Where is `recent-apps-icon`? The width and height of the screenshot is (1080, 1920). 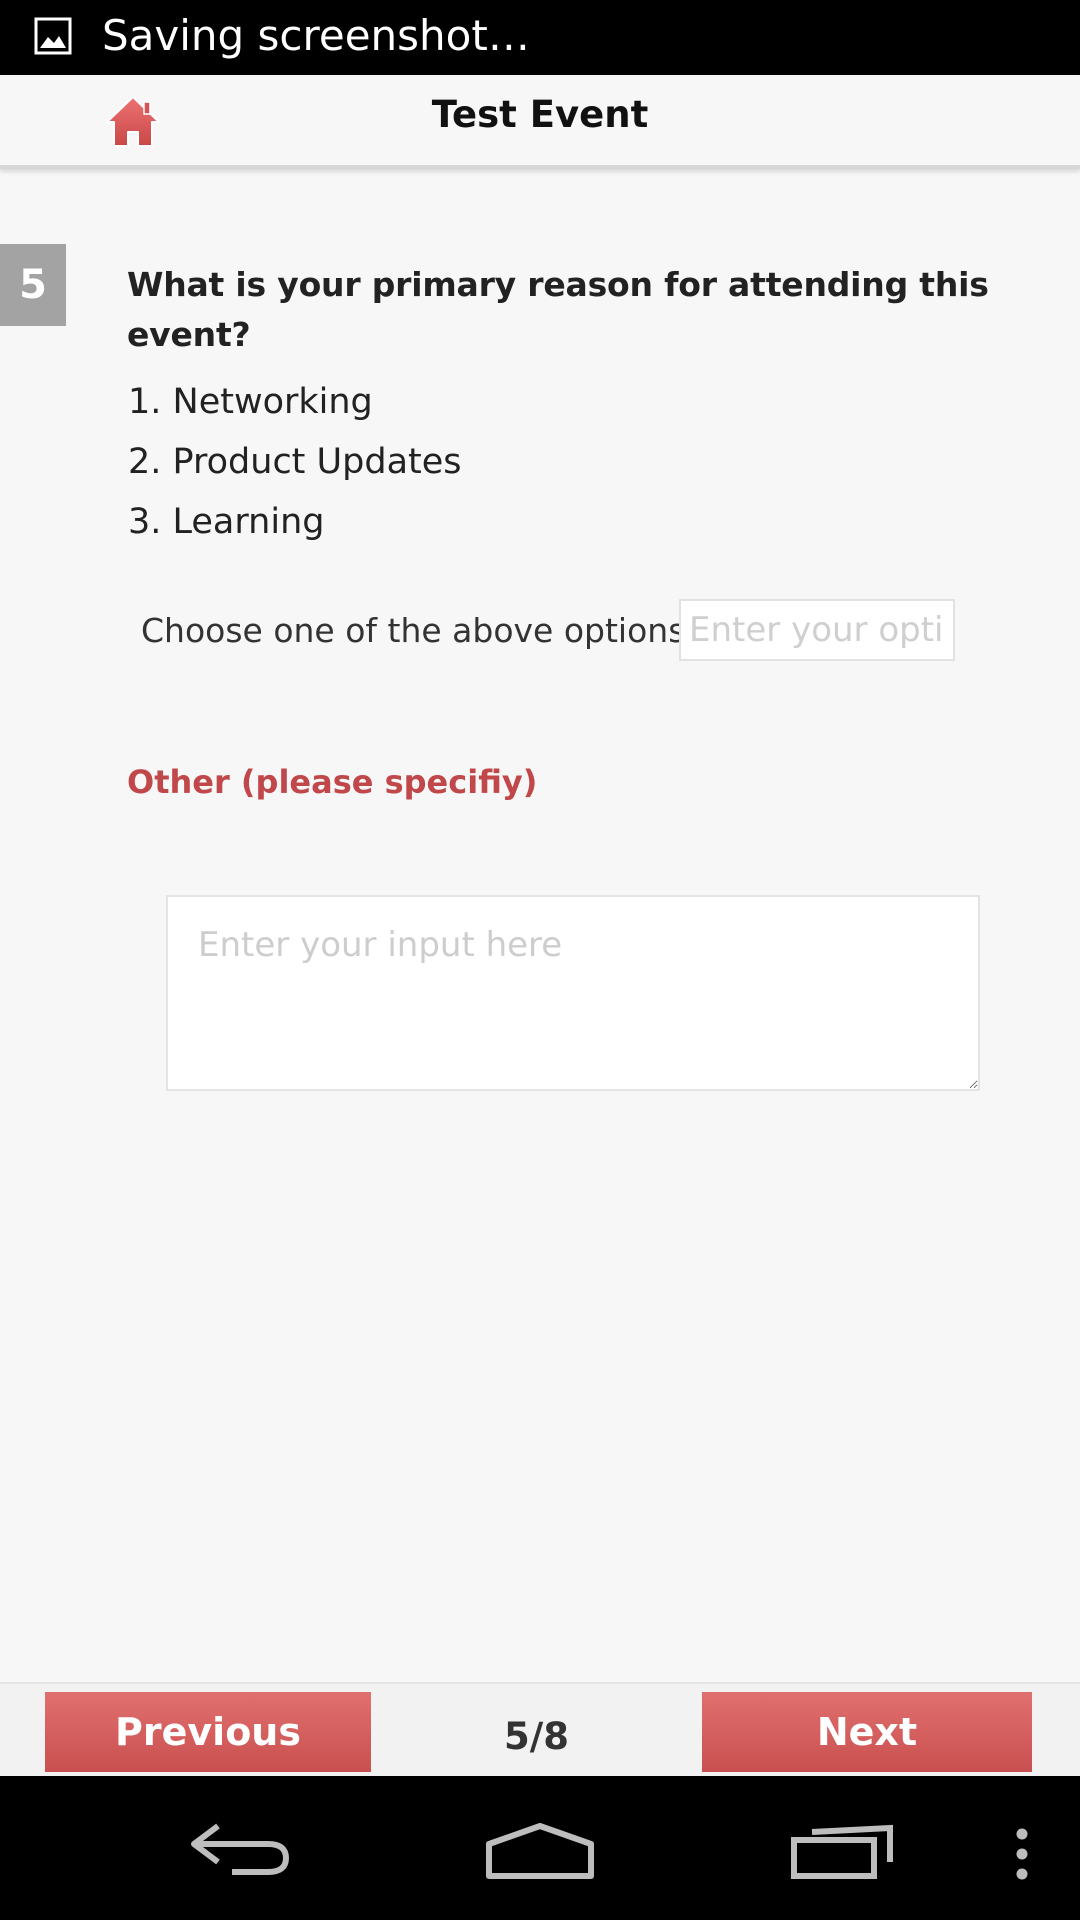 recent-apps-icon is located at coordinates (843, 1851).